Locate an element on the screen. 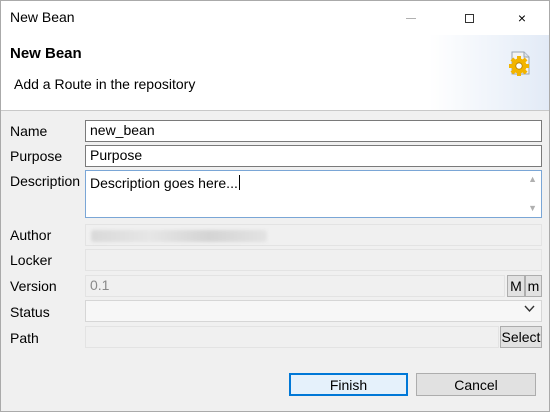 The width and height of the screenshot is (550, 412). scroll-up-icon: ▲ is located at coordinates (532, 179).